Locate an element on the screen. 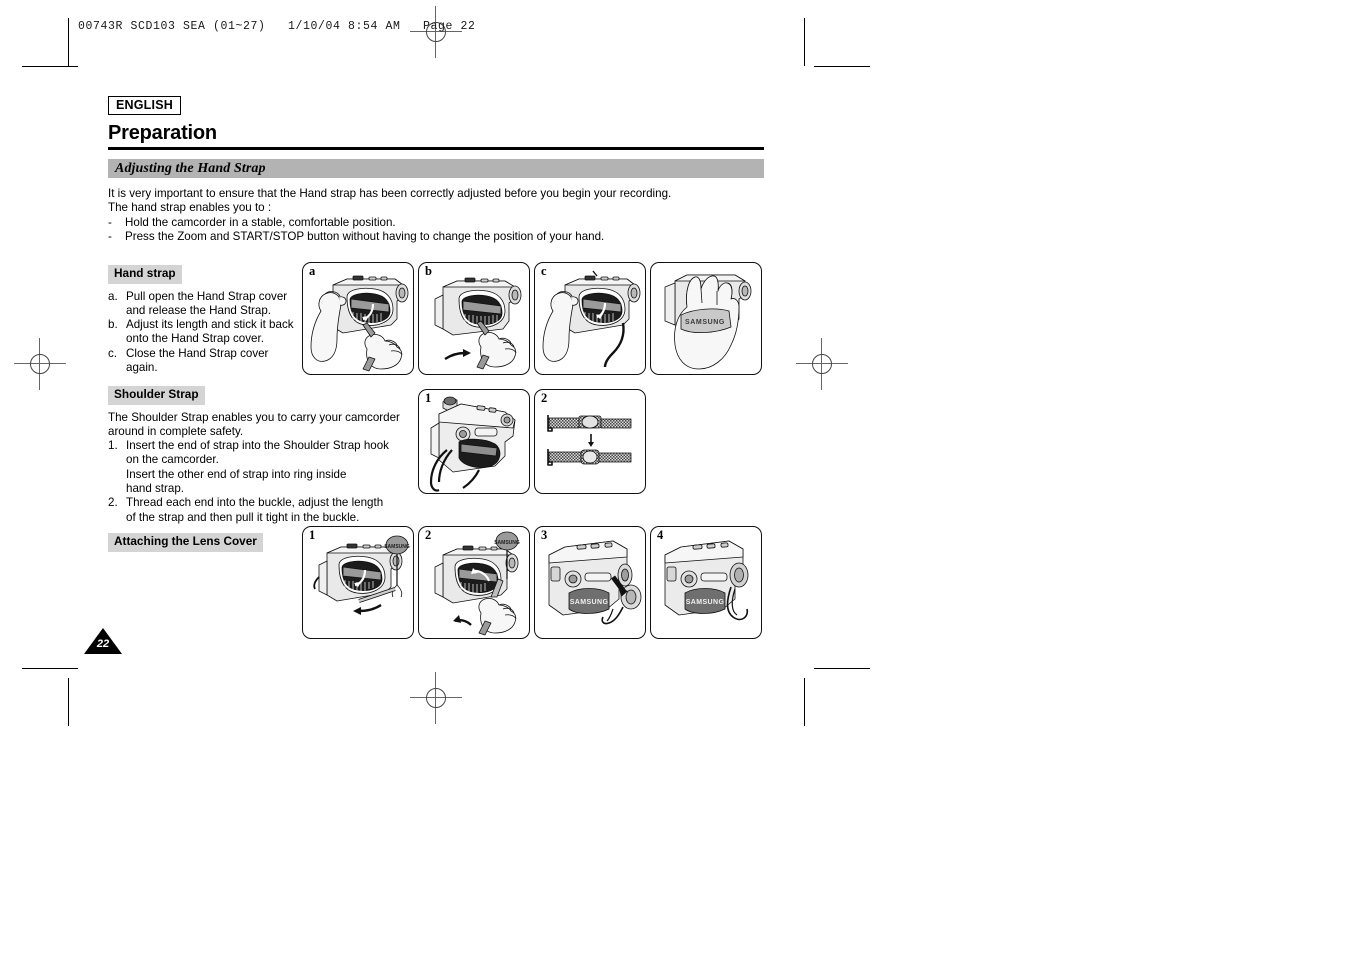 This screenshot has height=954, width=1351. figure-shoulder-strap-2: 2 is located at coordinates (590, 441).